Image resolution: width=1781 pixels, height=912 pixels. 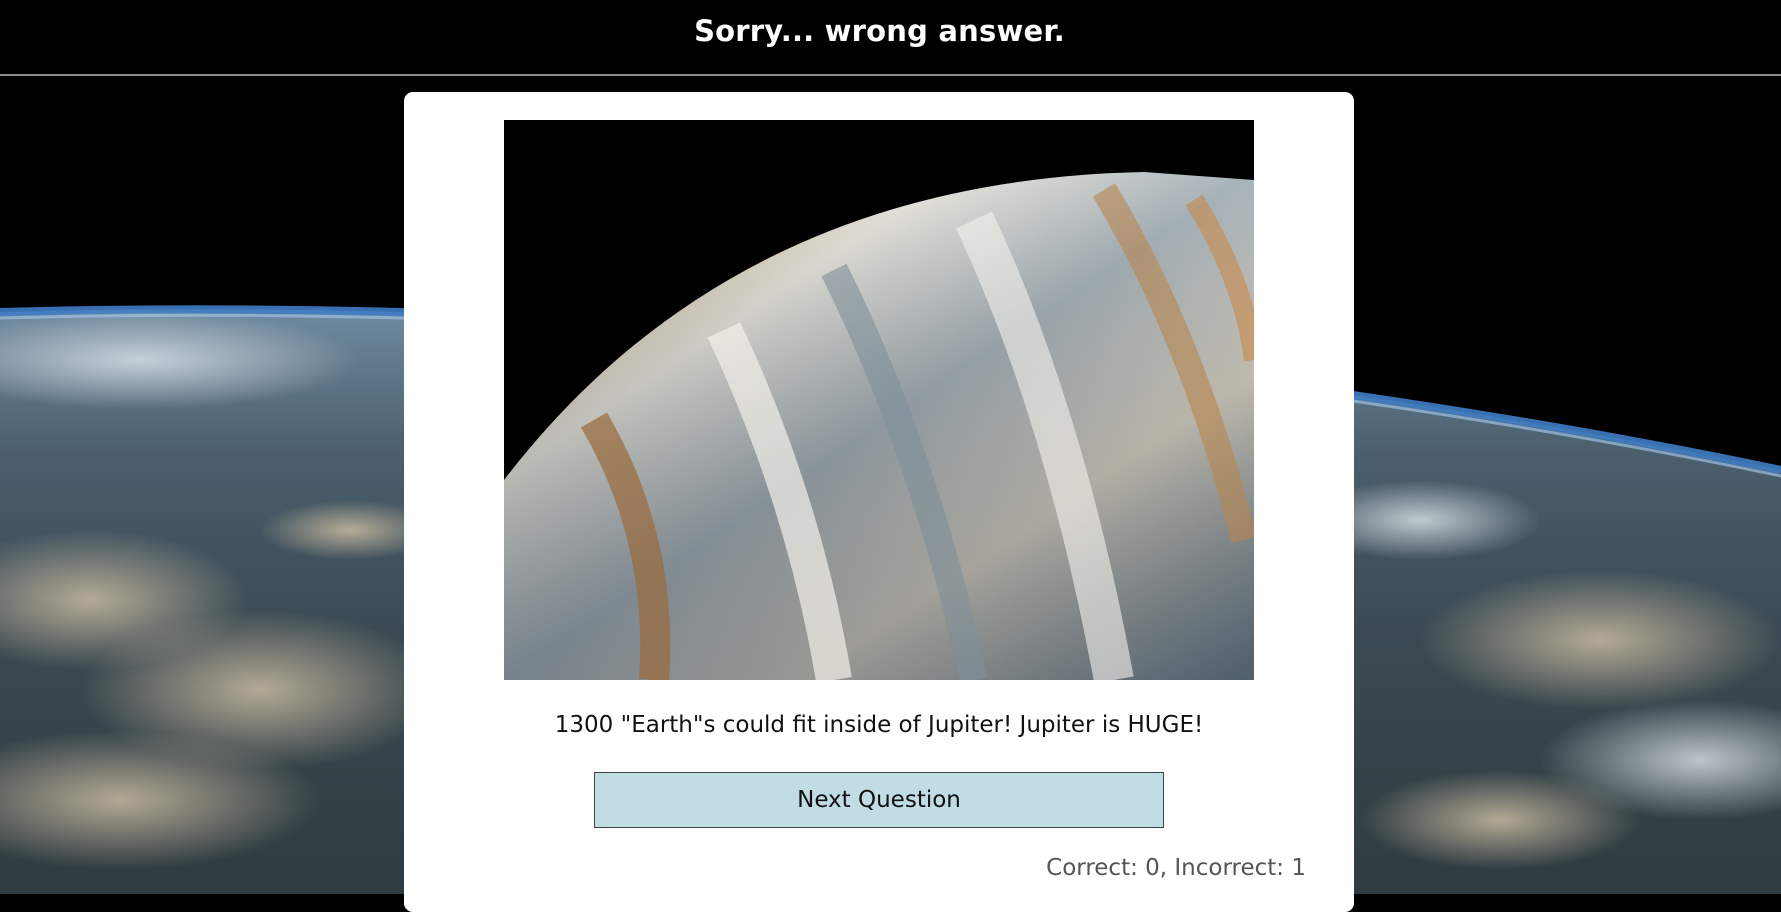 What do you see at coordinates (879, 800) in the screenshot?
I see `next-question-button: Next Question` at bounding box center [879, 800].